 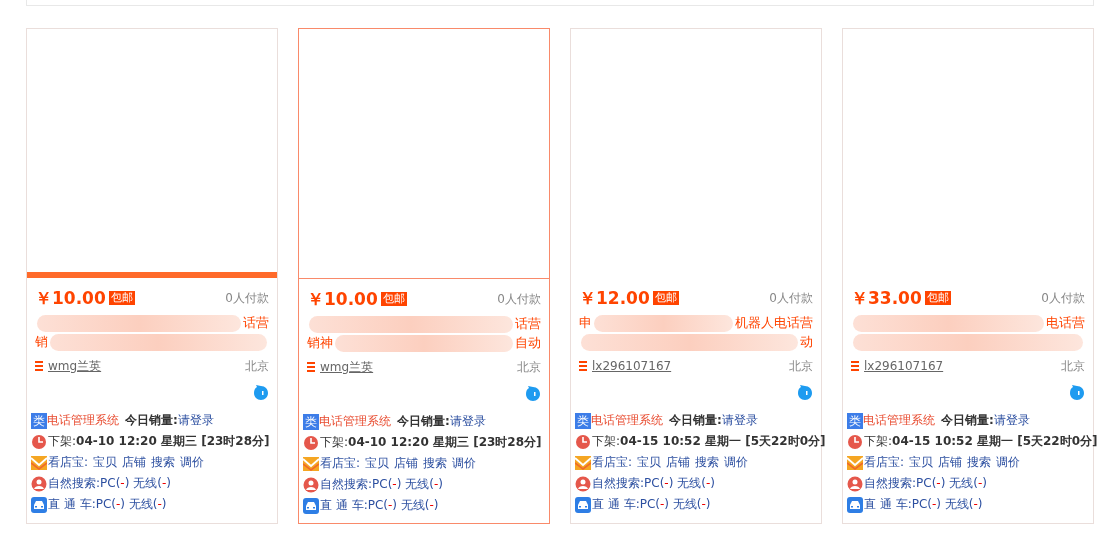 What do you see at coordinates (806, 342) in the screenshot?
I see `title-fragment: 动` at bounding box center [806, 342].